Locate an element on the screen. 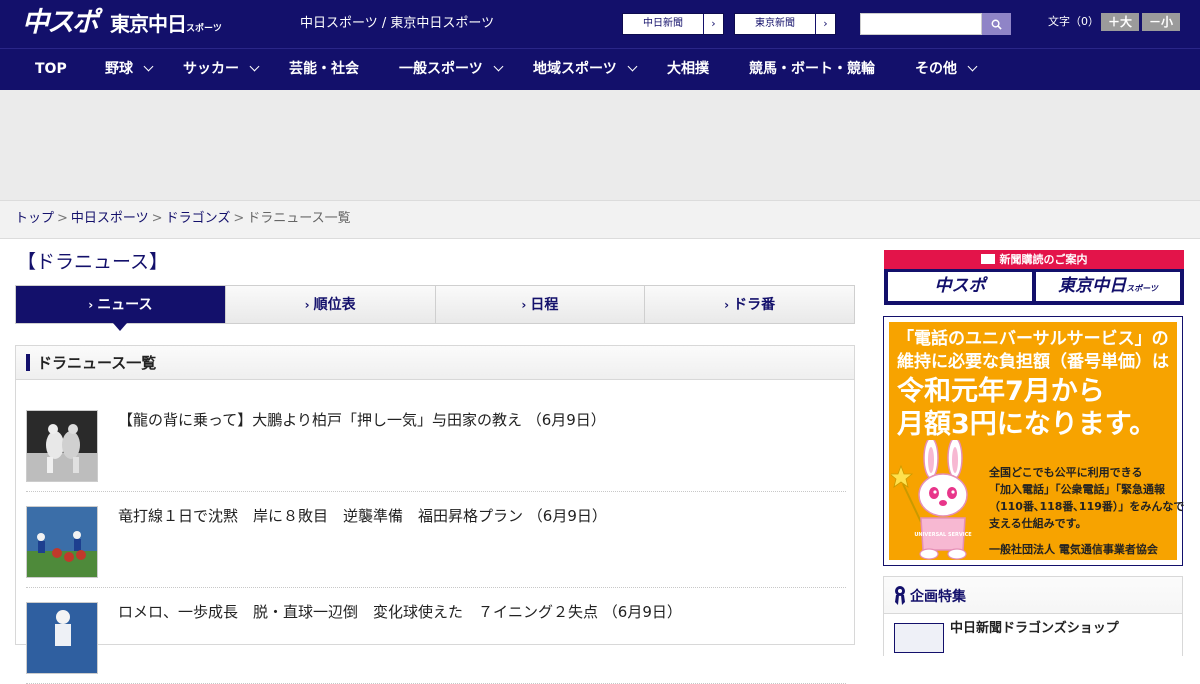 This screenshot has height=684, width=1200. feature-box: 企画特集 中日新聞ドラゴンズショップ is located at coordinates (1033, 616).